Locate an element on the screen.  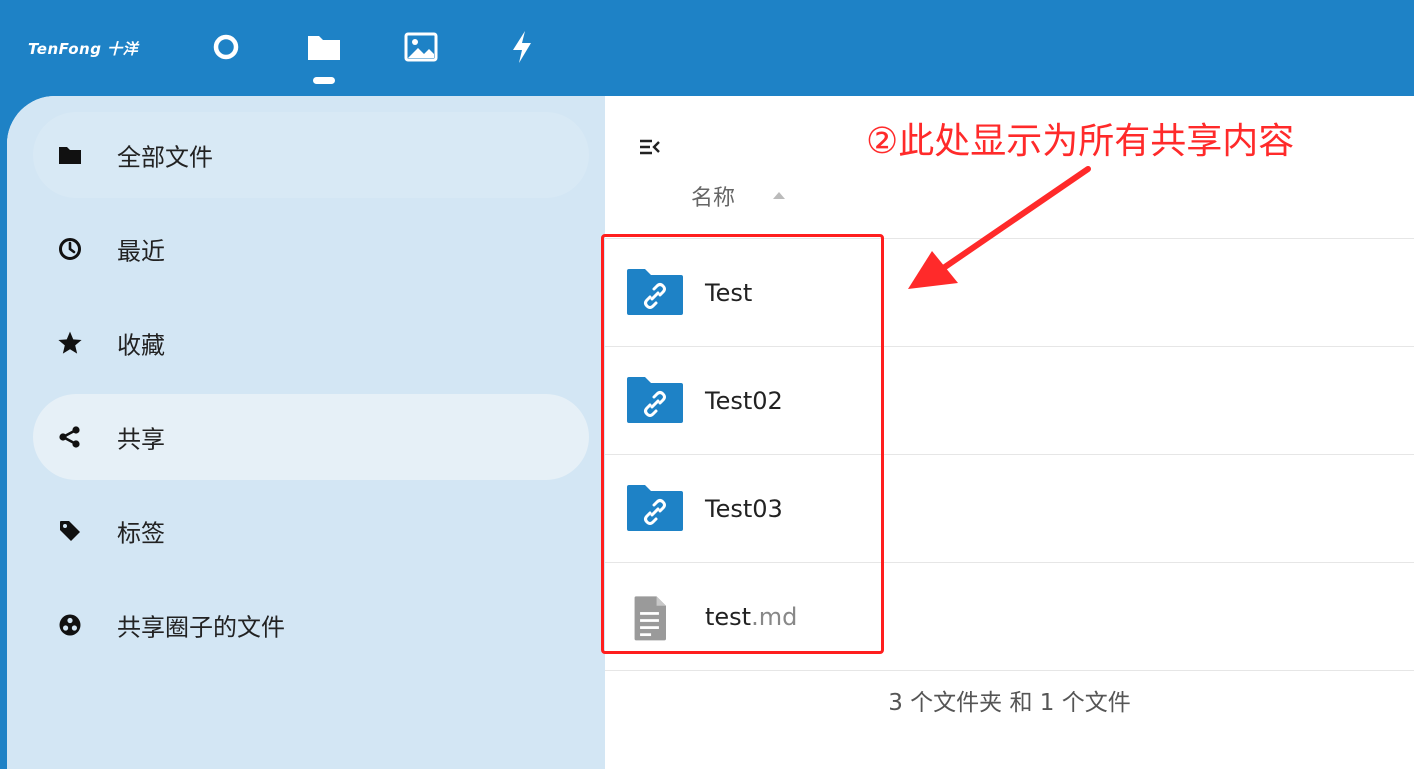
text-file-icon is located at coordinates (650, 618).